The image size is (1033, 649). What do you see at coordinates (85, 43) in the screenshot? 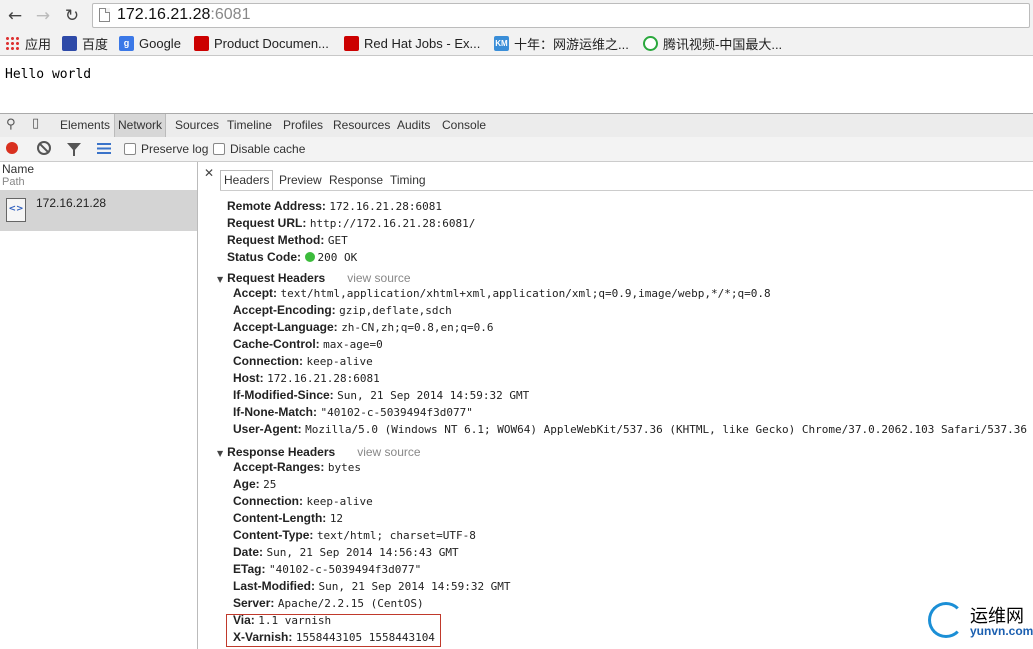
I see `bookmark-baidu: 百度` at bounding box center [85, 43].